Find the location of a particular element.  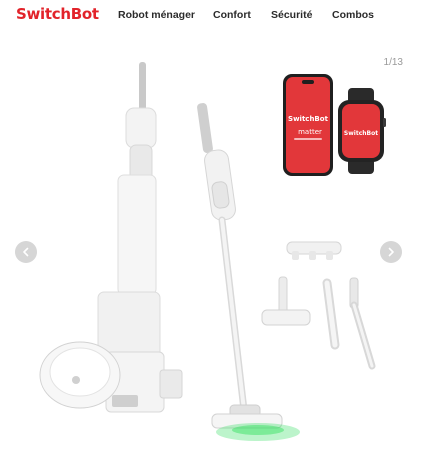

matter-logo-text: matter is located at coordinates (310, 132).